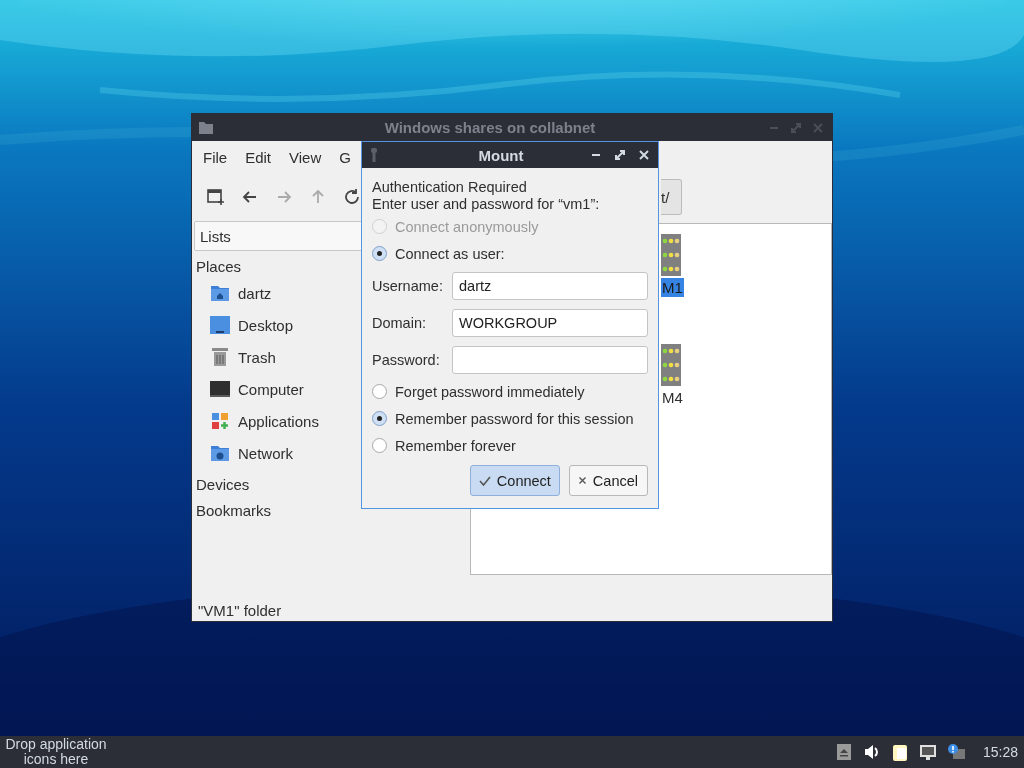 The image size is (1024, 768). I want to click on clock: 15:28, so click(1000, 752).